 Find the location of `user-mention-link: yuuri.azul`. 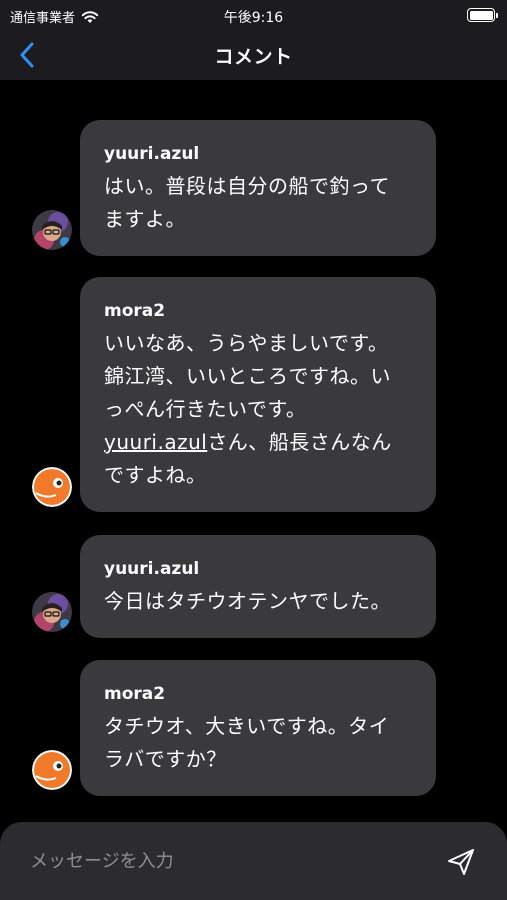

user-mention-link: yuuri.azul is located at coordinates (155, 442).